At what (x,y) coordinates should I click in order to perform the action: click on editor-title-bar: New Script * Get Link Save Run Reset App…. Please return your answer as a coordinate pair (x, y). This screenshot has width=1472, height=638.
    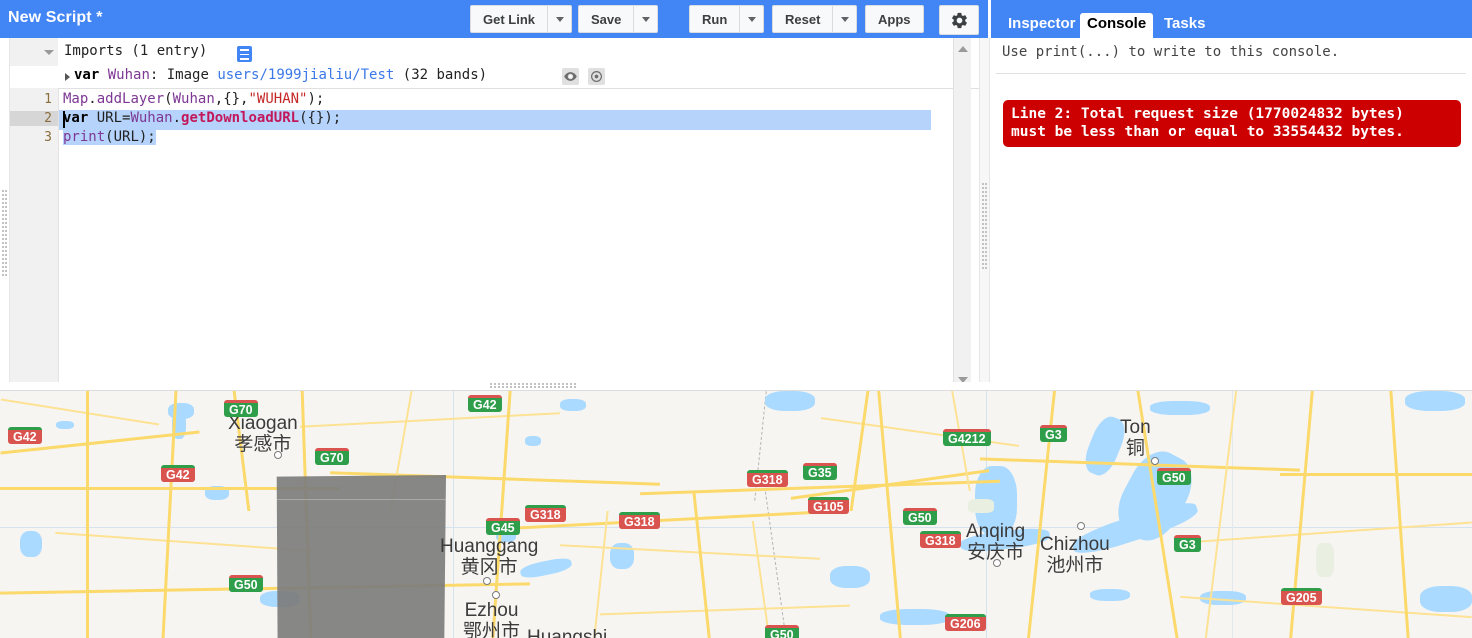
    Looking at the image, I should click on (494, 19).